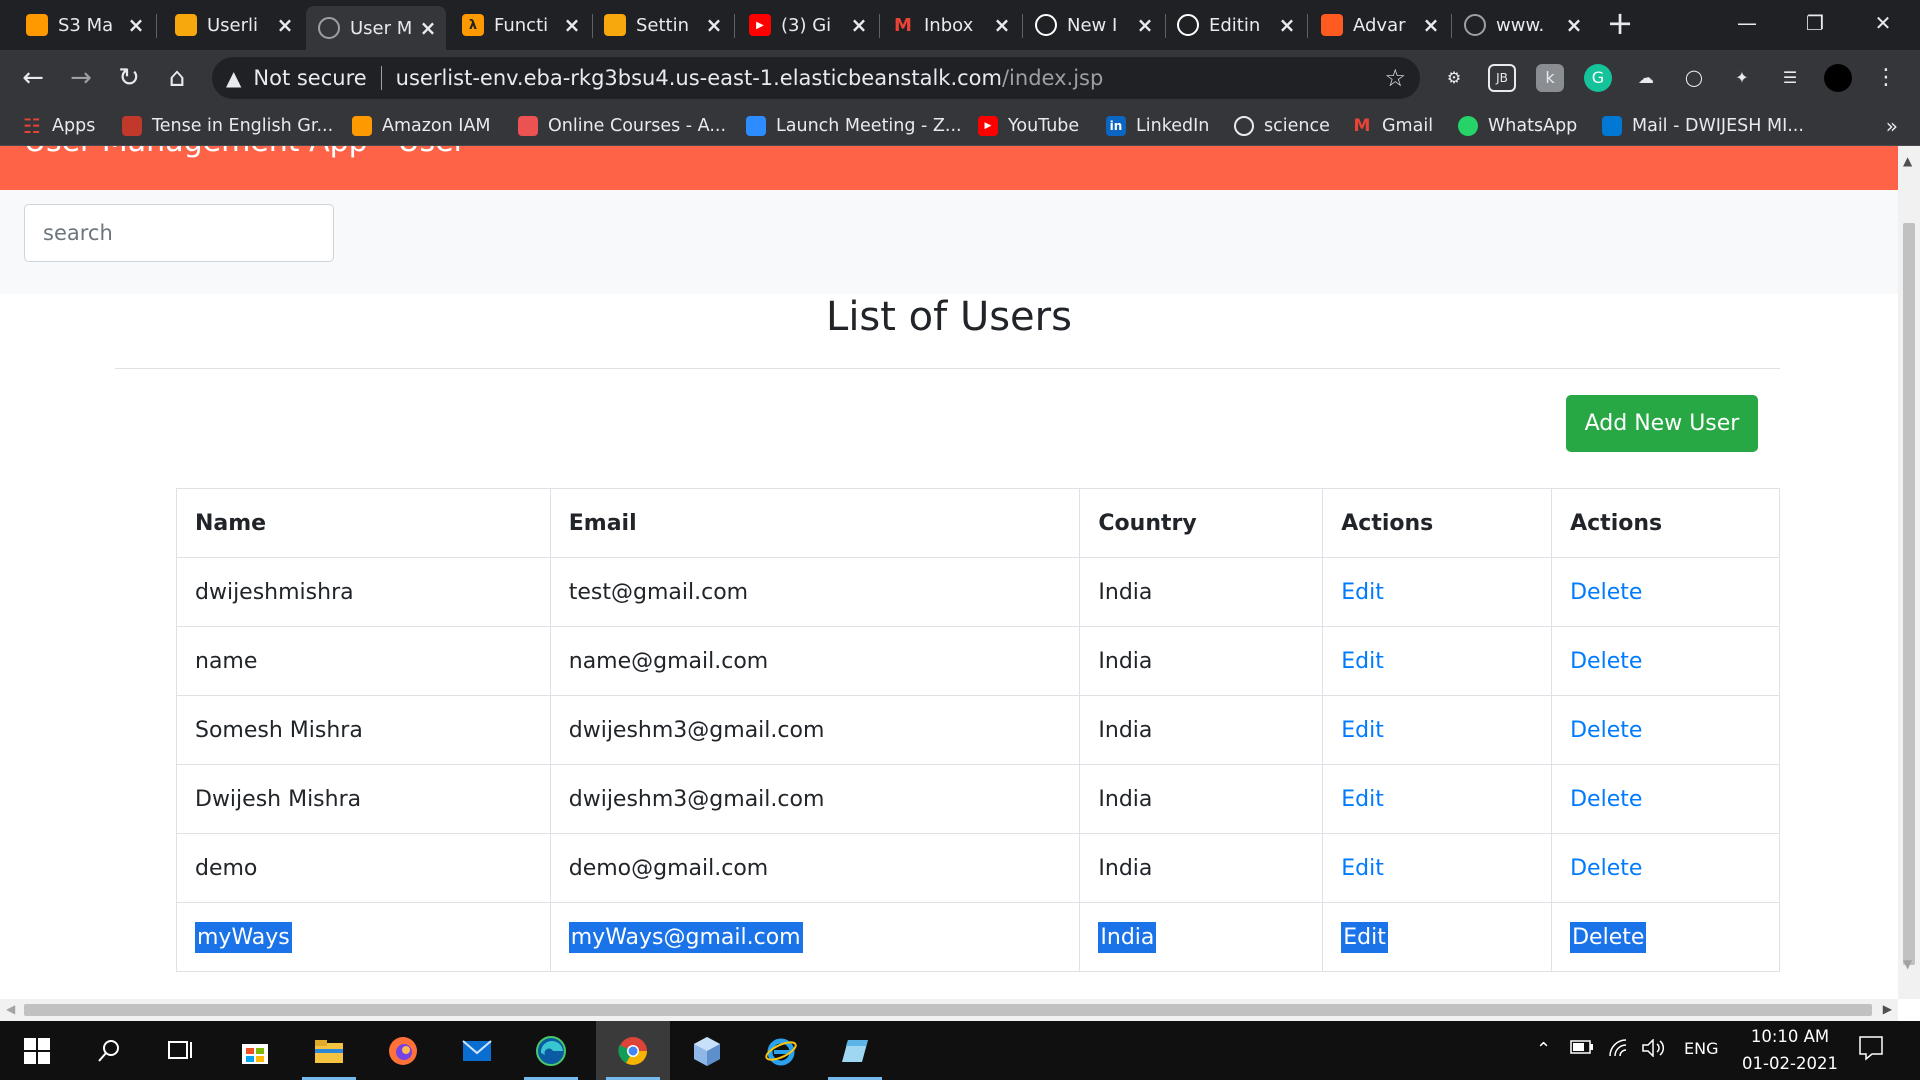  I want to click on bookmark-item: ☷ Apps, so click(58, 126).